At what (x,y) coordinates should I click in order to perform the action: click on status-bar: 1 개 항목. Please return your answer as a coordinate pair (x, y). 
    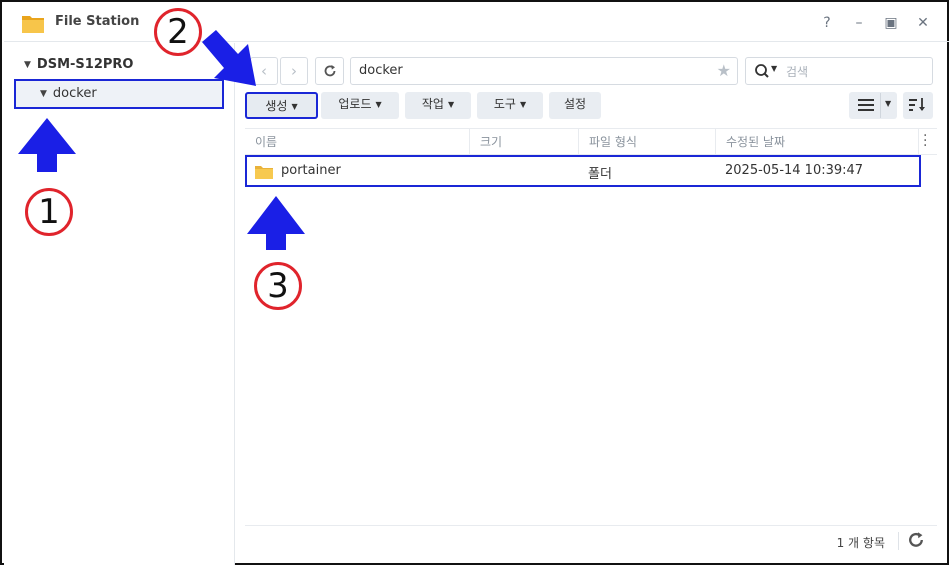
    Looking at the image, I should click on (591, 540).